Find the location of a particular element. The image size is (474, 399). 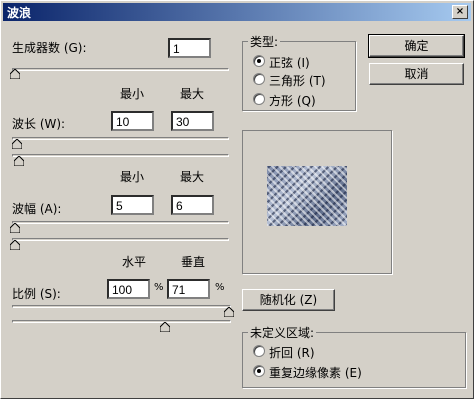

scale-h-slider-thumb is located at coordinates (229, 312).